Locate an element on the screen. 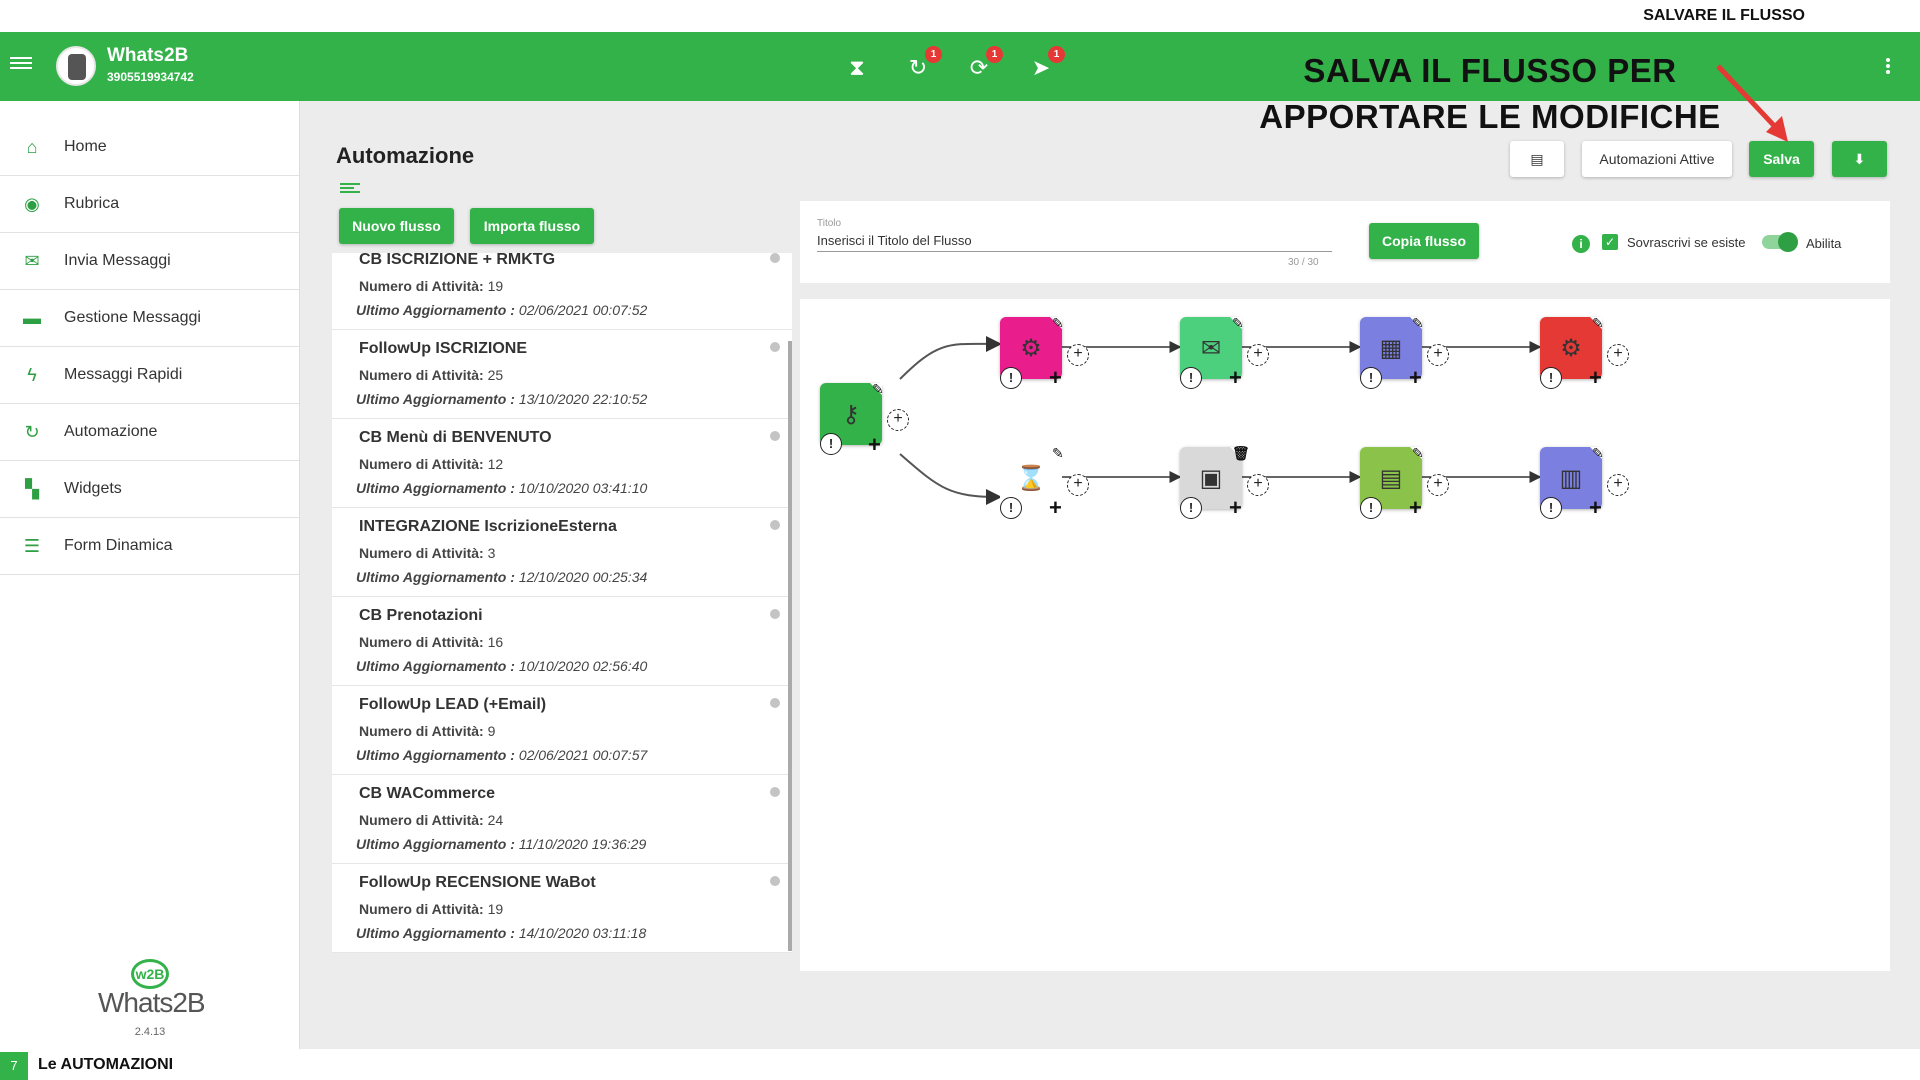 Image resolution: width=1920 pixels, height=1080 pixels. brand-phone: 3905519934742 is located at coordinates (150, 77).